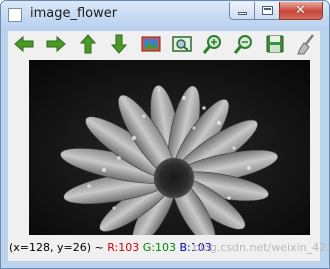 This screenshot has width=330, height=269. I want to click on window-title: image_flower, so click(74, 13).